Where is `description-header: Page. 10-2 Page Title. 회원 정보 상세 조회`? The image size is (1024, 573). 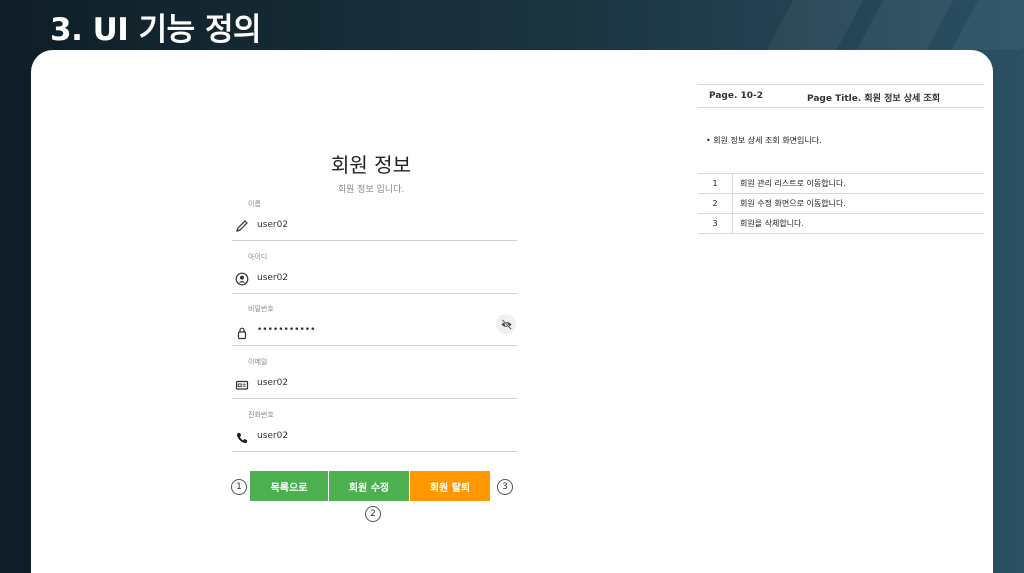
description-header: Page. 10-2 Page Title. 회원 정보 상세 조회 is located at coordinates (841, 96).